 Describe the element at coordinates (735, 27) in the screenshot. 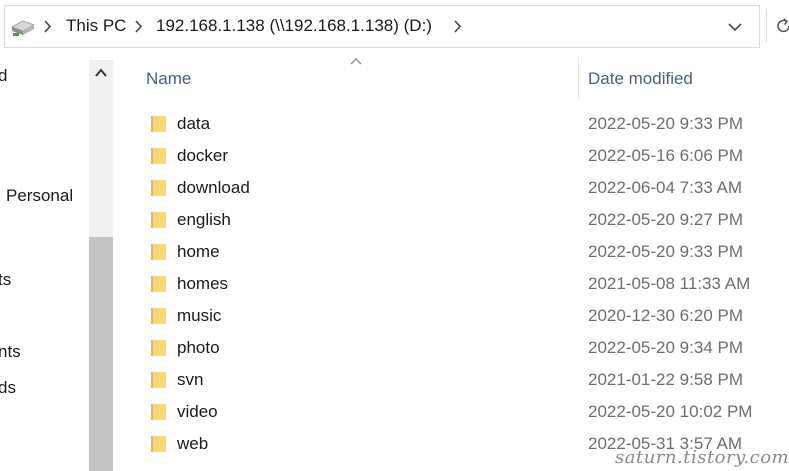

I see `chevron-down-icon` at that location.